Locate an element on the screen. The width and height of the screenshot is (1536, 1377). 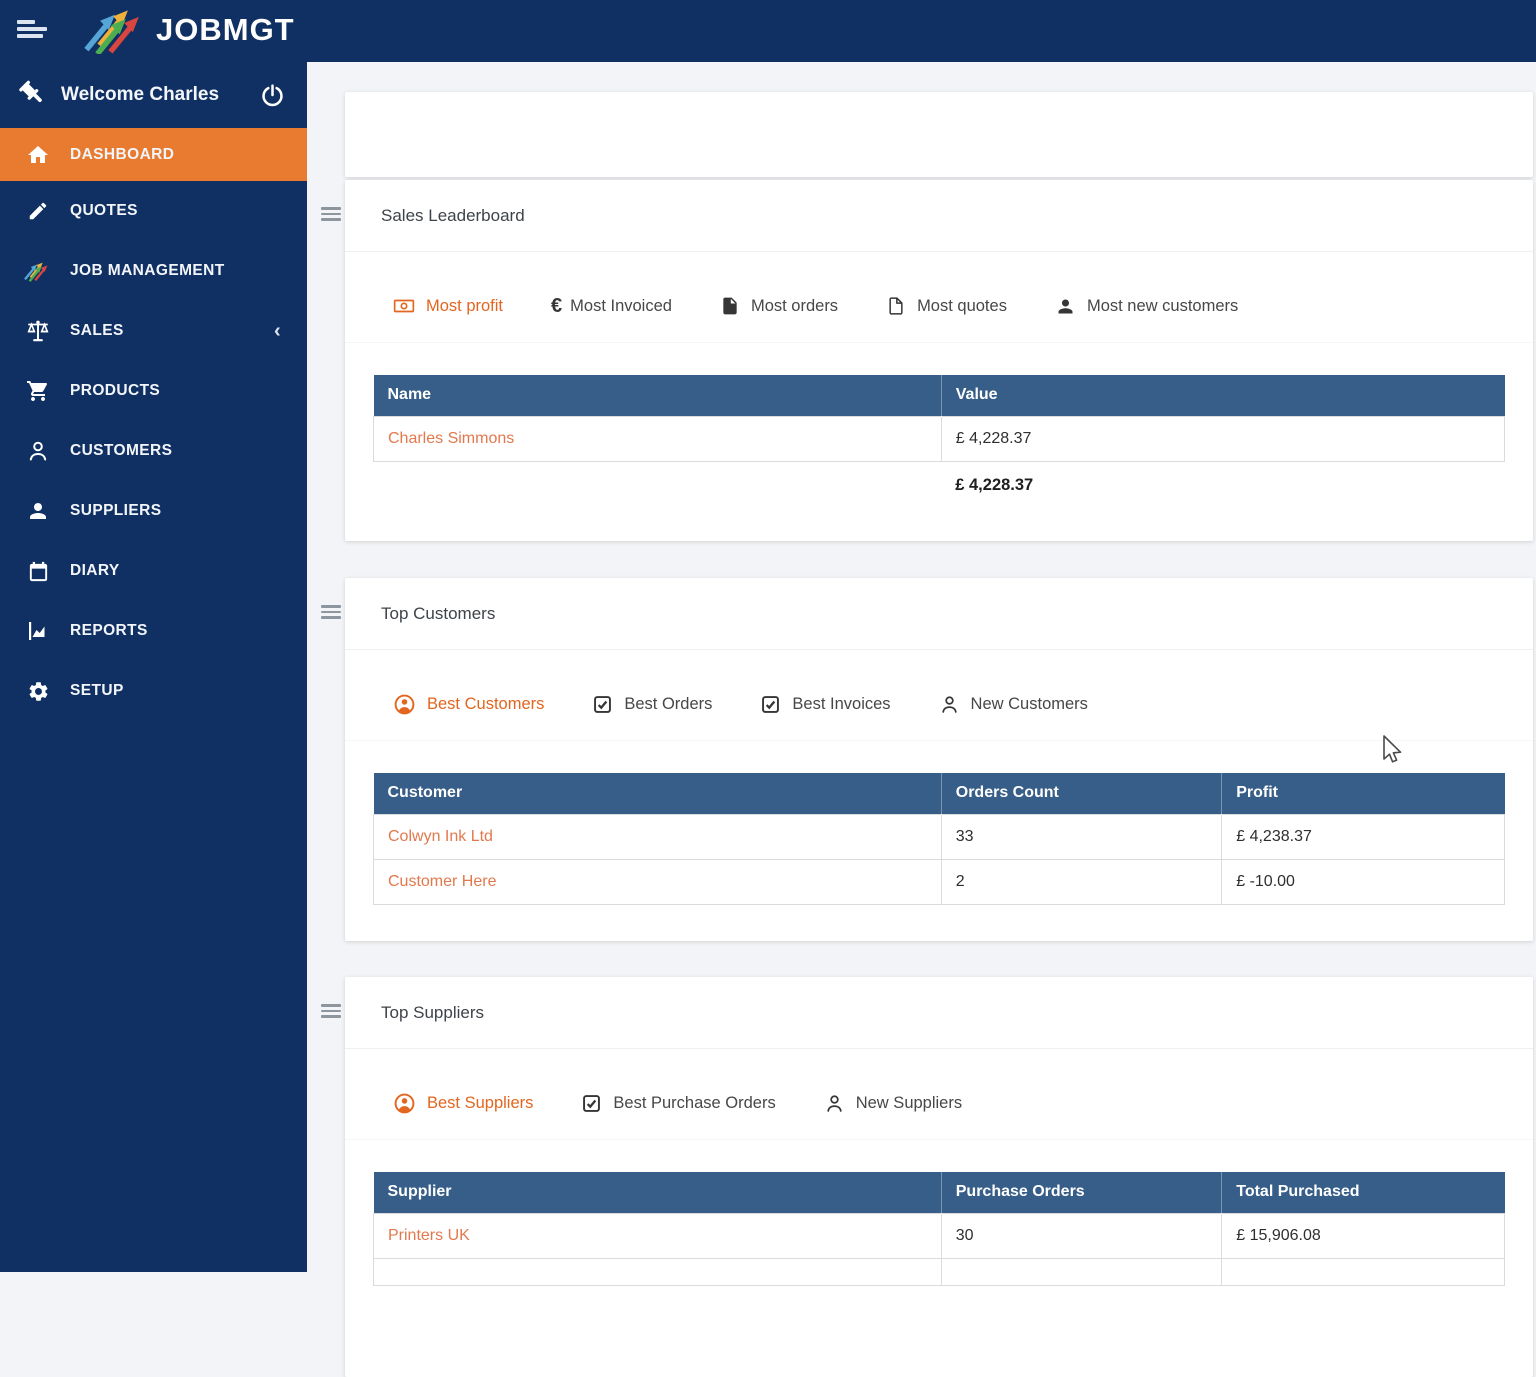
logo-text: JOBMGT is located at coordinates (225, 29).